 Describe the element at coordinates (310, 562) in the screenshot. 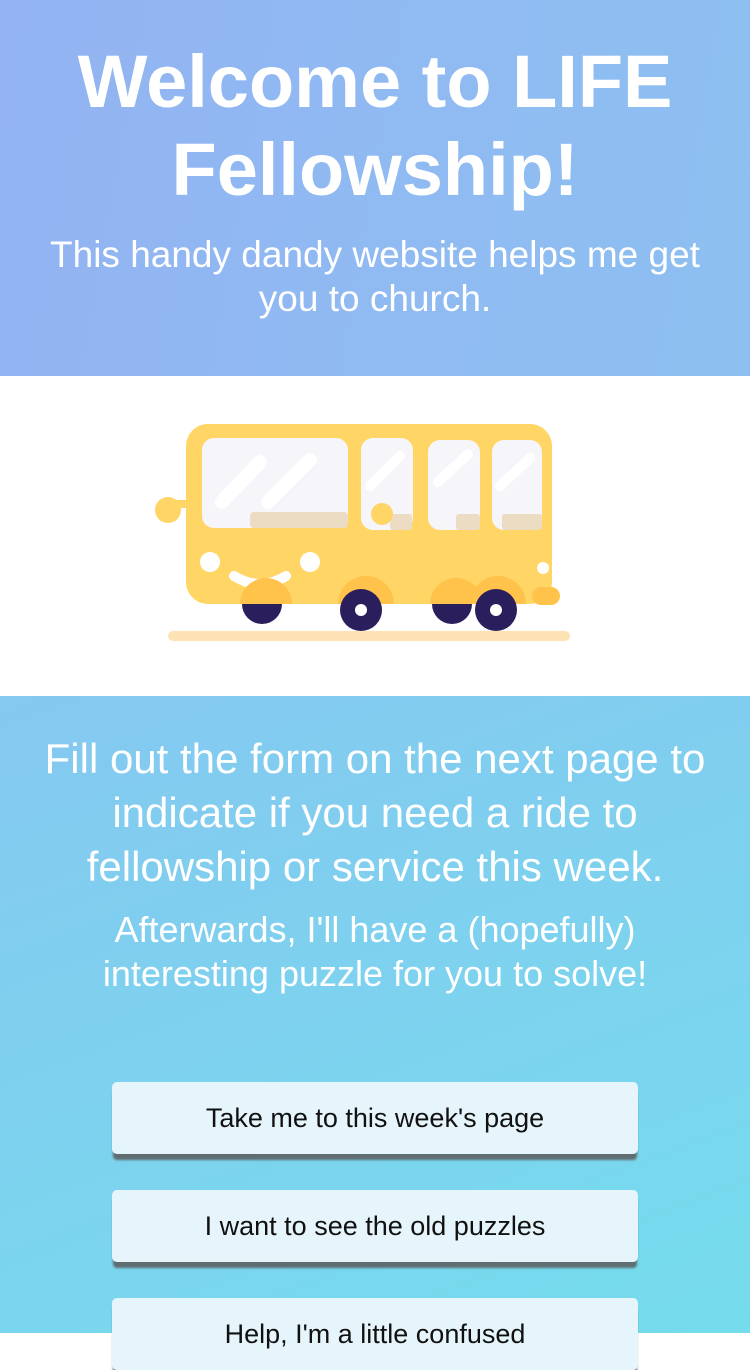

I see `bus-eye-right` at that location.